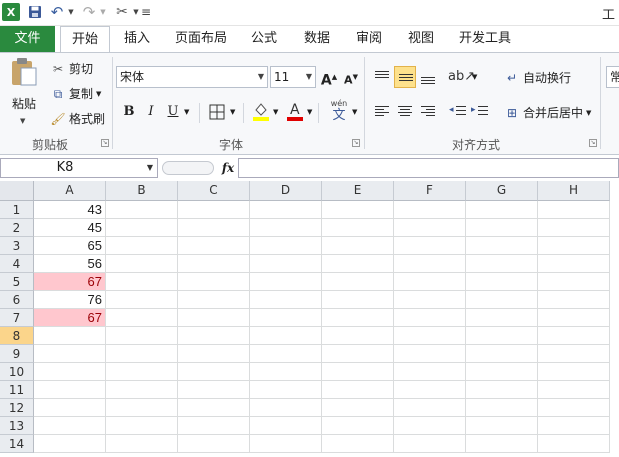 The height and width of the screenshot is (457, 619). I want to click on cell-a11, so click(70, 390).